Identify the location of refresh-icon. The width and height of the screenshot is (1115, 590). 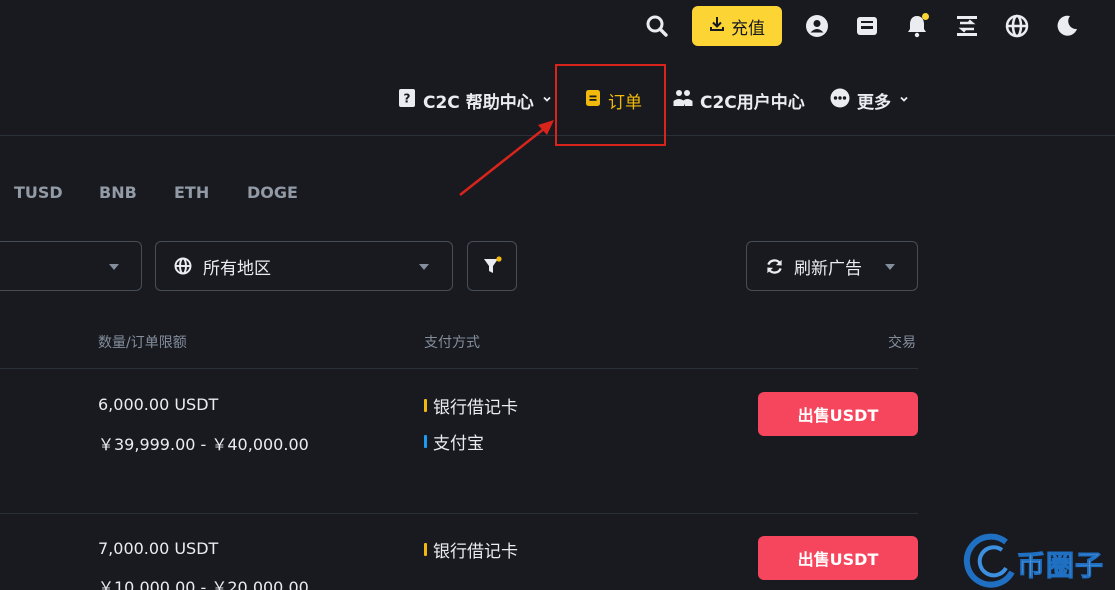
(774, 268).